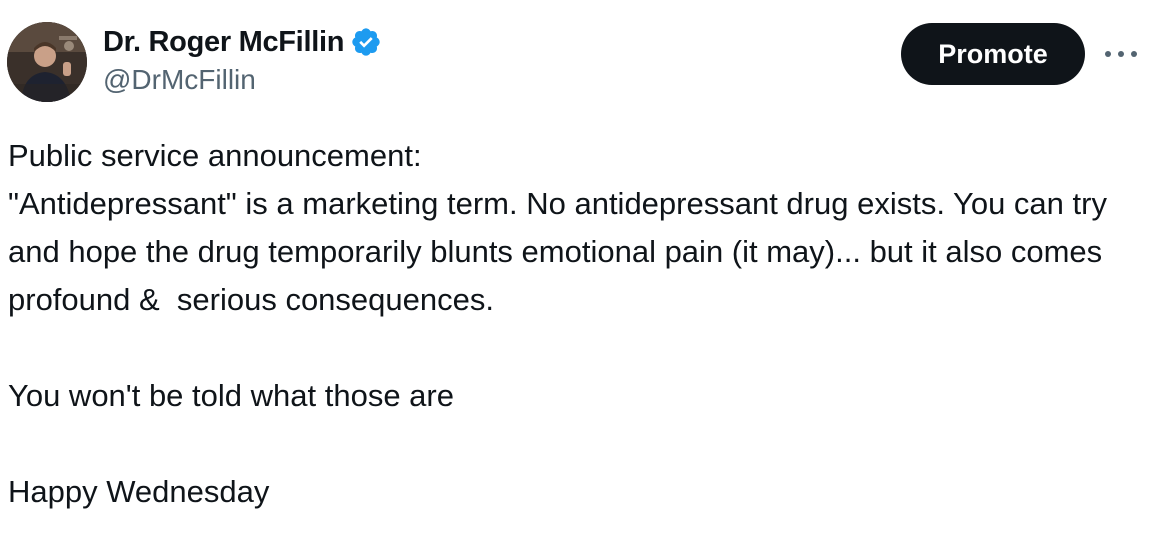 The image size is (1150, 554). I want to click on avatar, so click(47, 62).